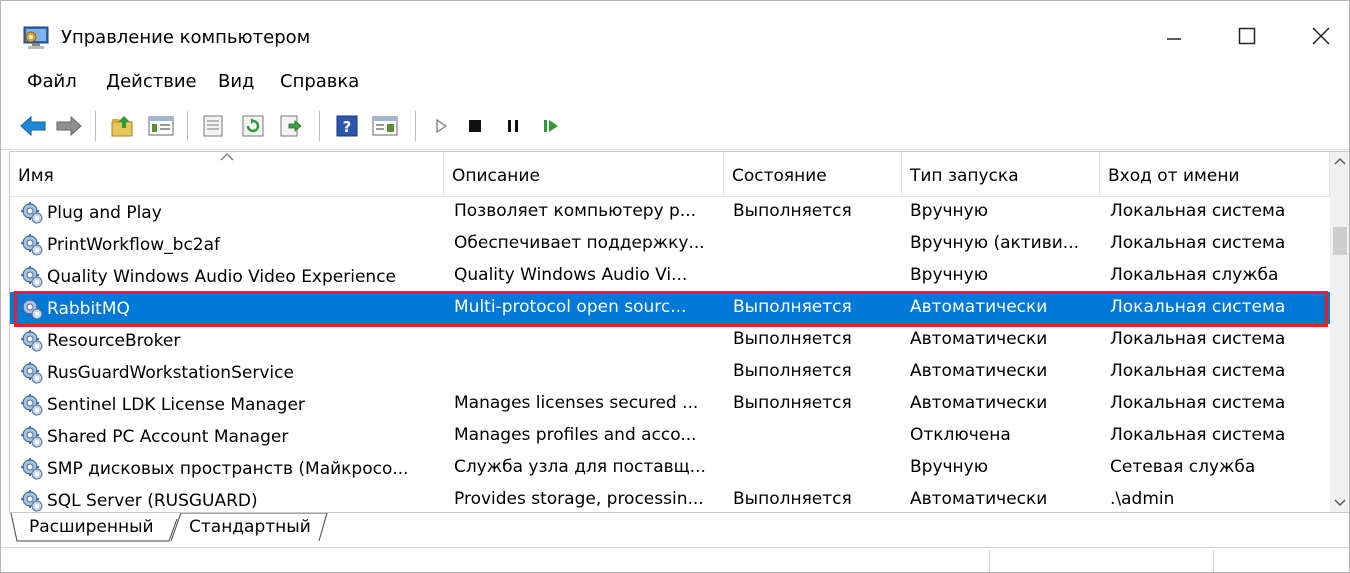  I want to click on properties-button, so click(213, 126).